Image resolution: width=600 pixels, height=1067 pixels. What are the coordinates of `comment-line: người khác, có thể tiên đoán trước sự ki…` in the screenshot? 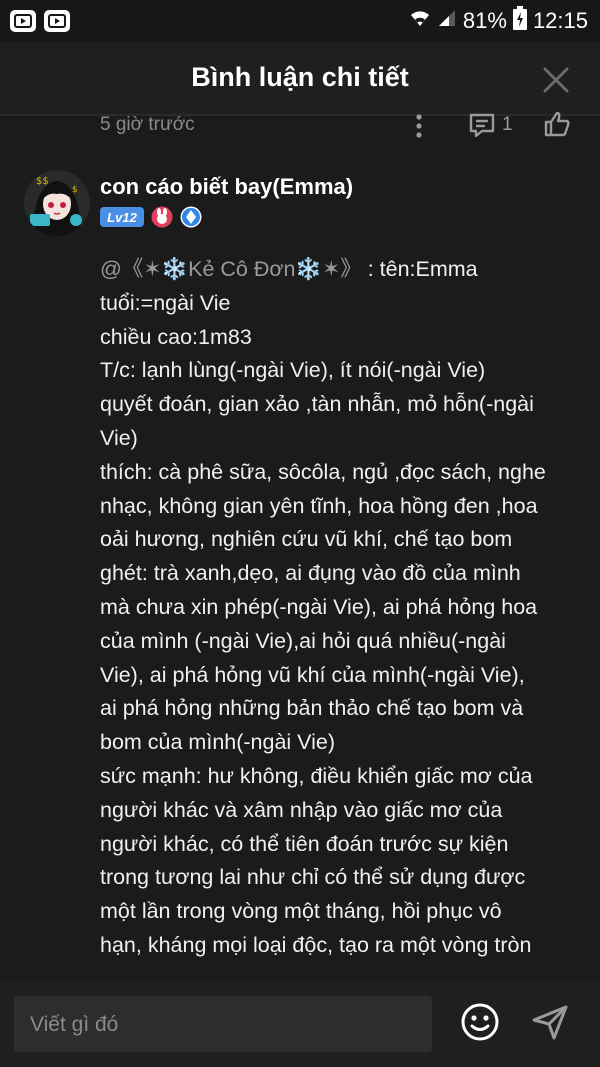 It's located at (304, 843).